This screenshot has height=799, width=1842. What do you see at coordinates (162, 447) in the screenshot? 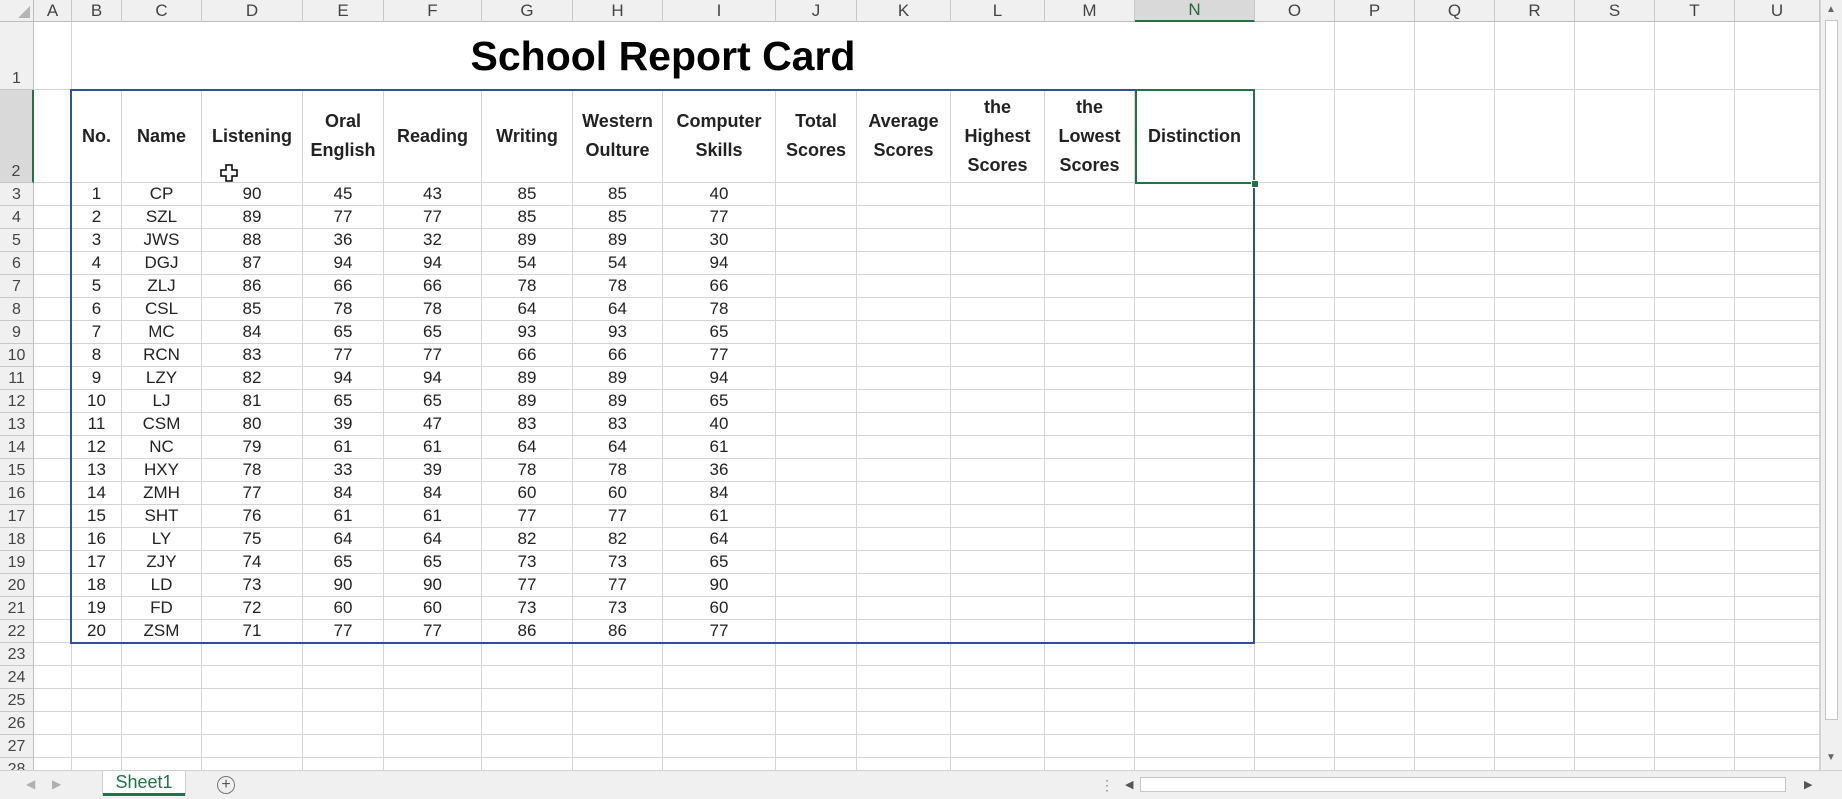
I see `data-cell: NC` at bounding box center [162, 447].